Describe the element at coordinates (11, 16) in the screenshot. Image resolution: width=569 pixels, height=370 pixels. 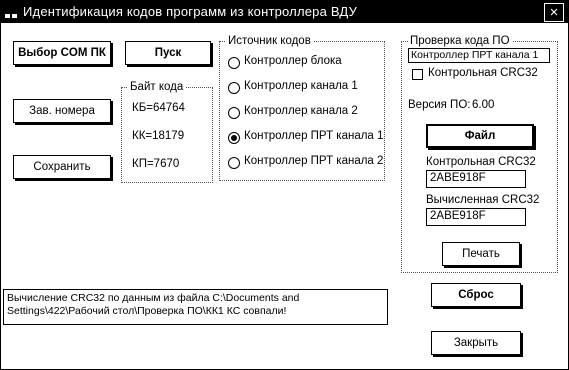
I see `app-icon` at that location.